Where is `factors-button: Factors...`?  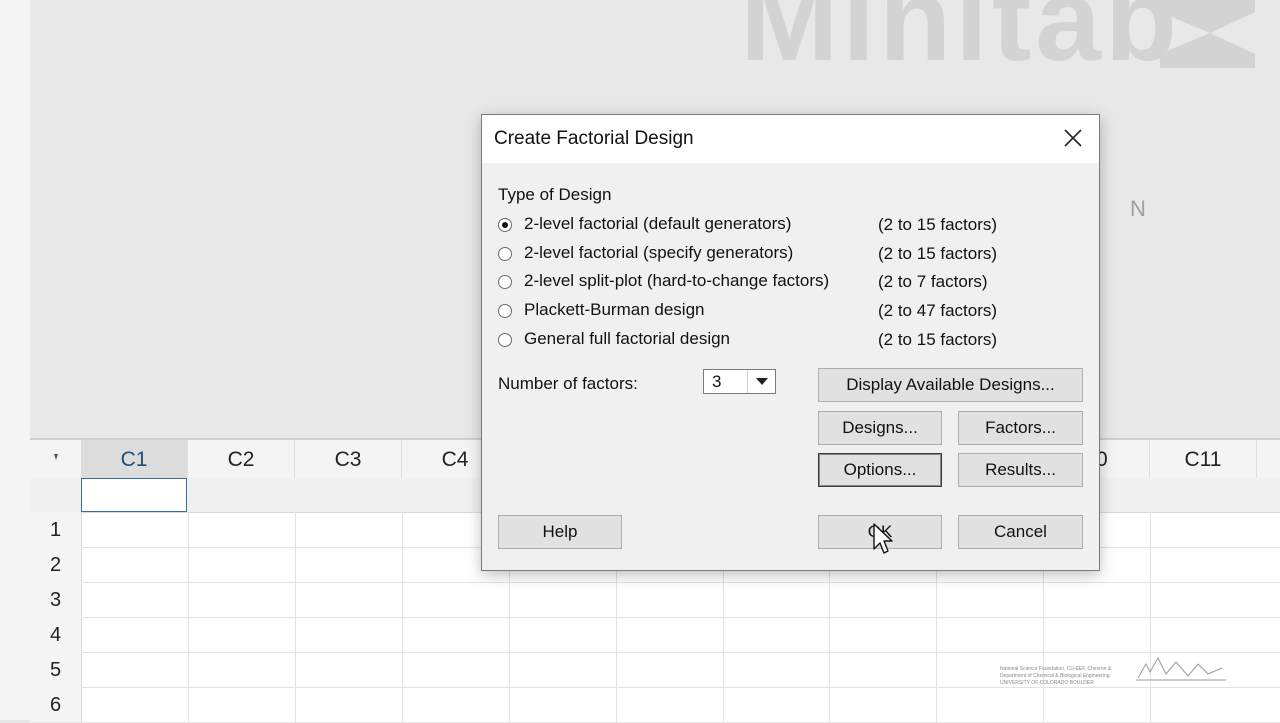
factors-button: Factors... is located at coordinates (1020, 428).